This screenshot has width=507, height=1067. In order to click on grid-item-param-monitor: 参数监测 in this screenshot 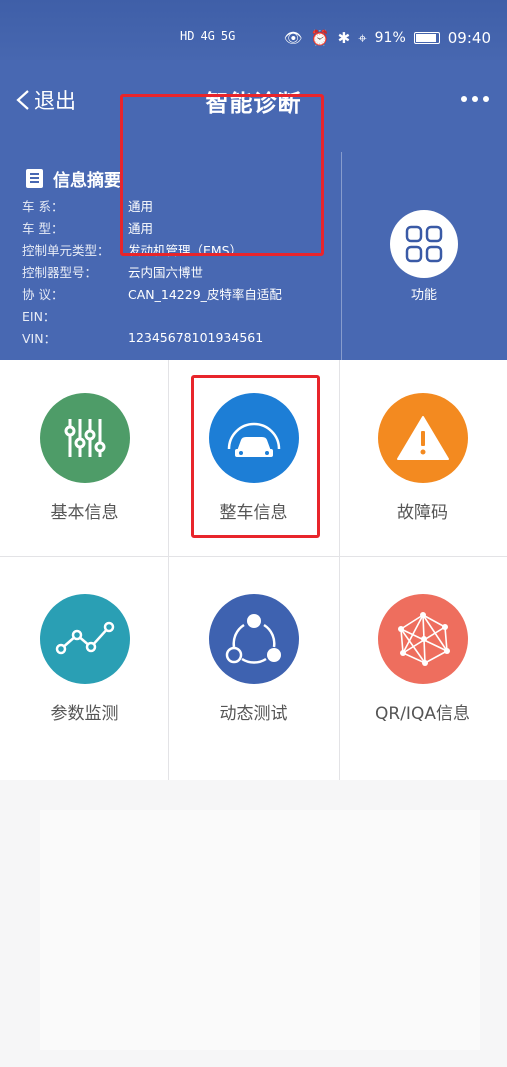, I will do `click(84, 660)`.